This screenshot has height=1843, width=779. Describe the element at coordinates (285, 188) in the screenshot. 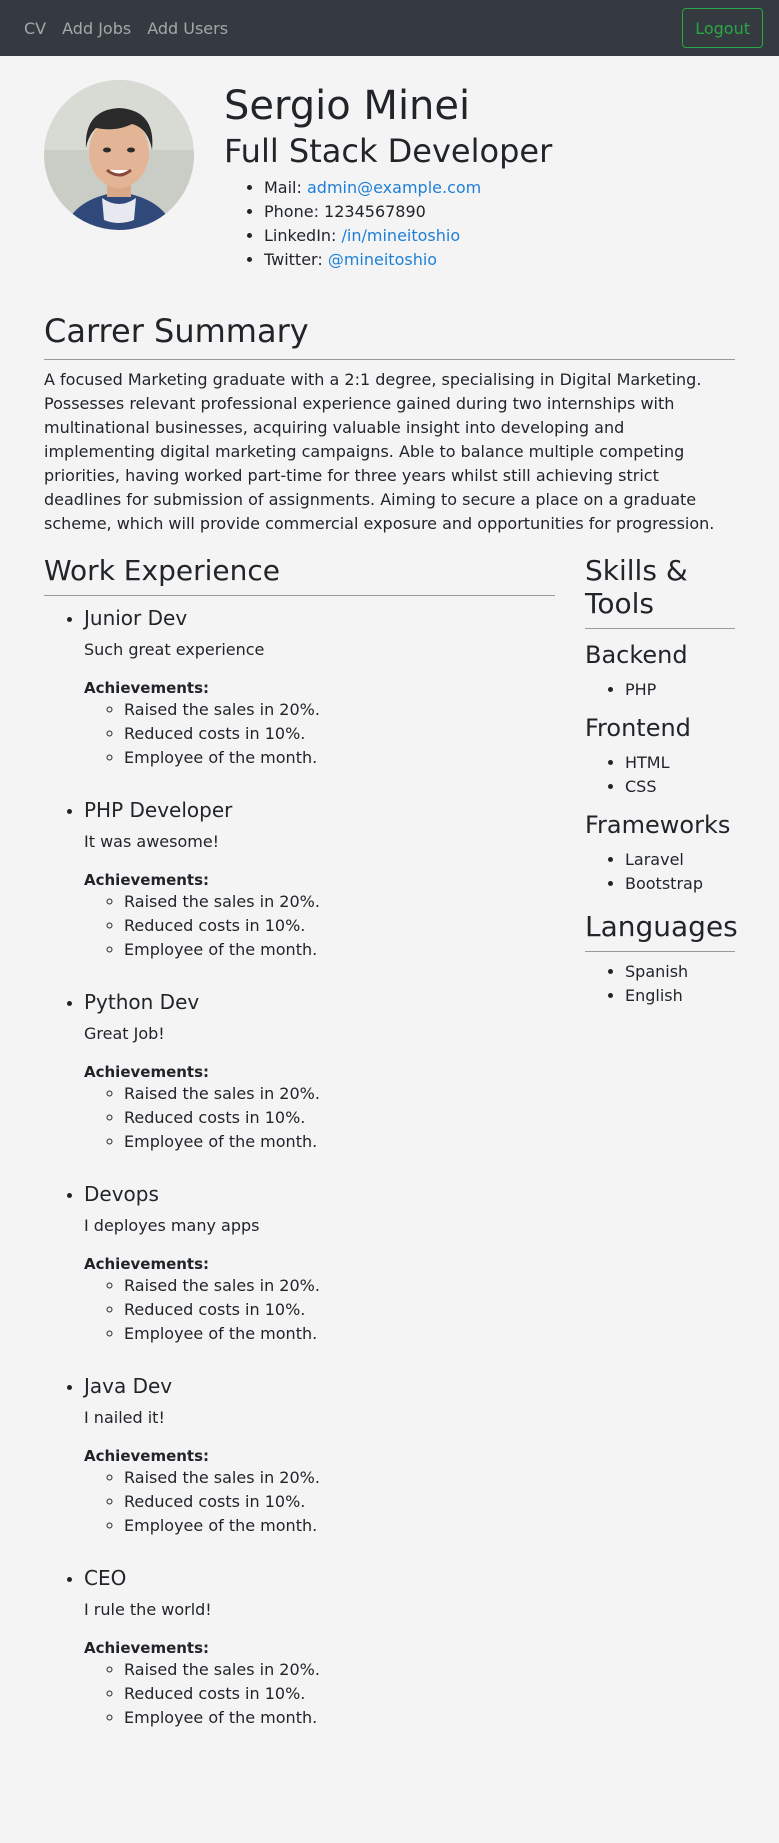

I see `contact-label: Mail:` at that location.